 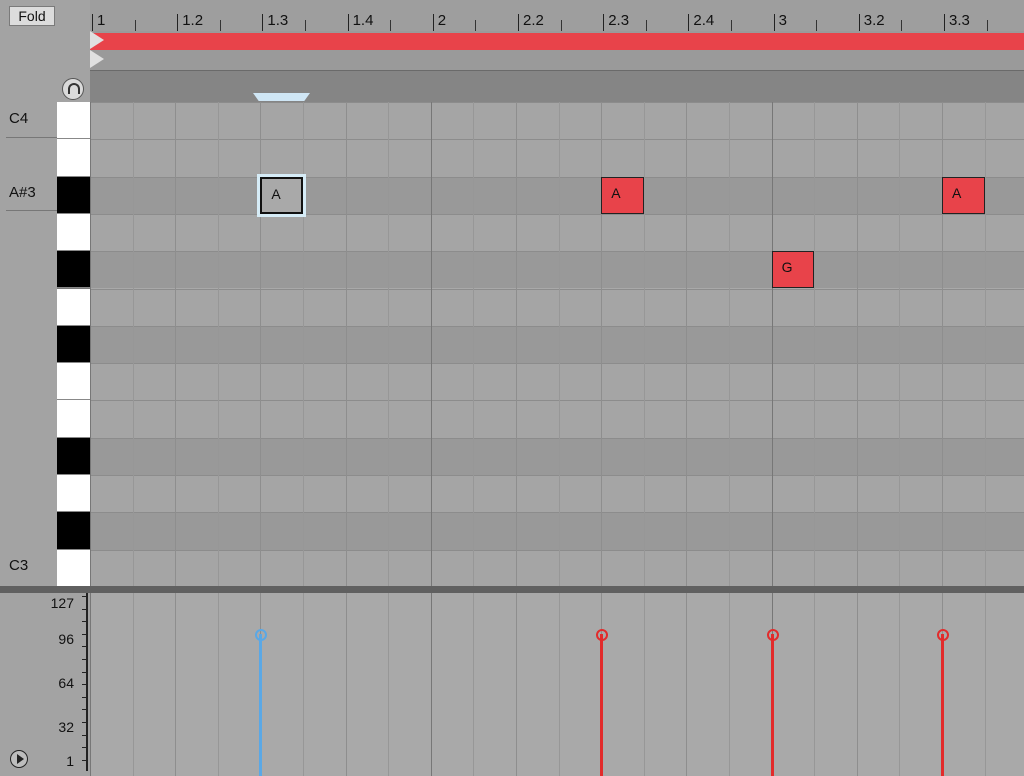 What do you see at coordinates (97, 59) in the screenshot?
I see `start-marker-icon` at bounding box center [97, 59].